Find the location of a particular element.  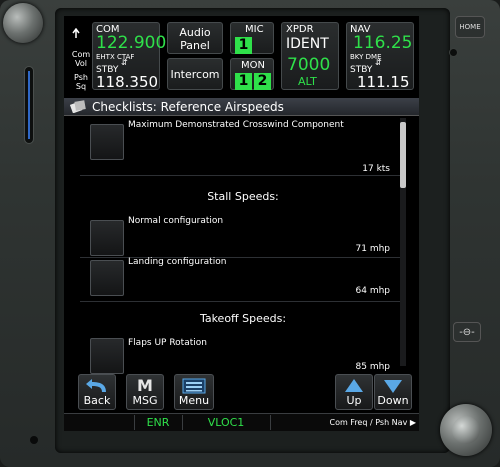

list-item: Landing configuration 64 mhp is located at coordinates (243, 279).